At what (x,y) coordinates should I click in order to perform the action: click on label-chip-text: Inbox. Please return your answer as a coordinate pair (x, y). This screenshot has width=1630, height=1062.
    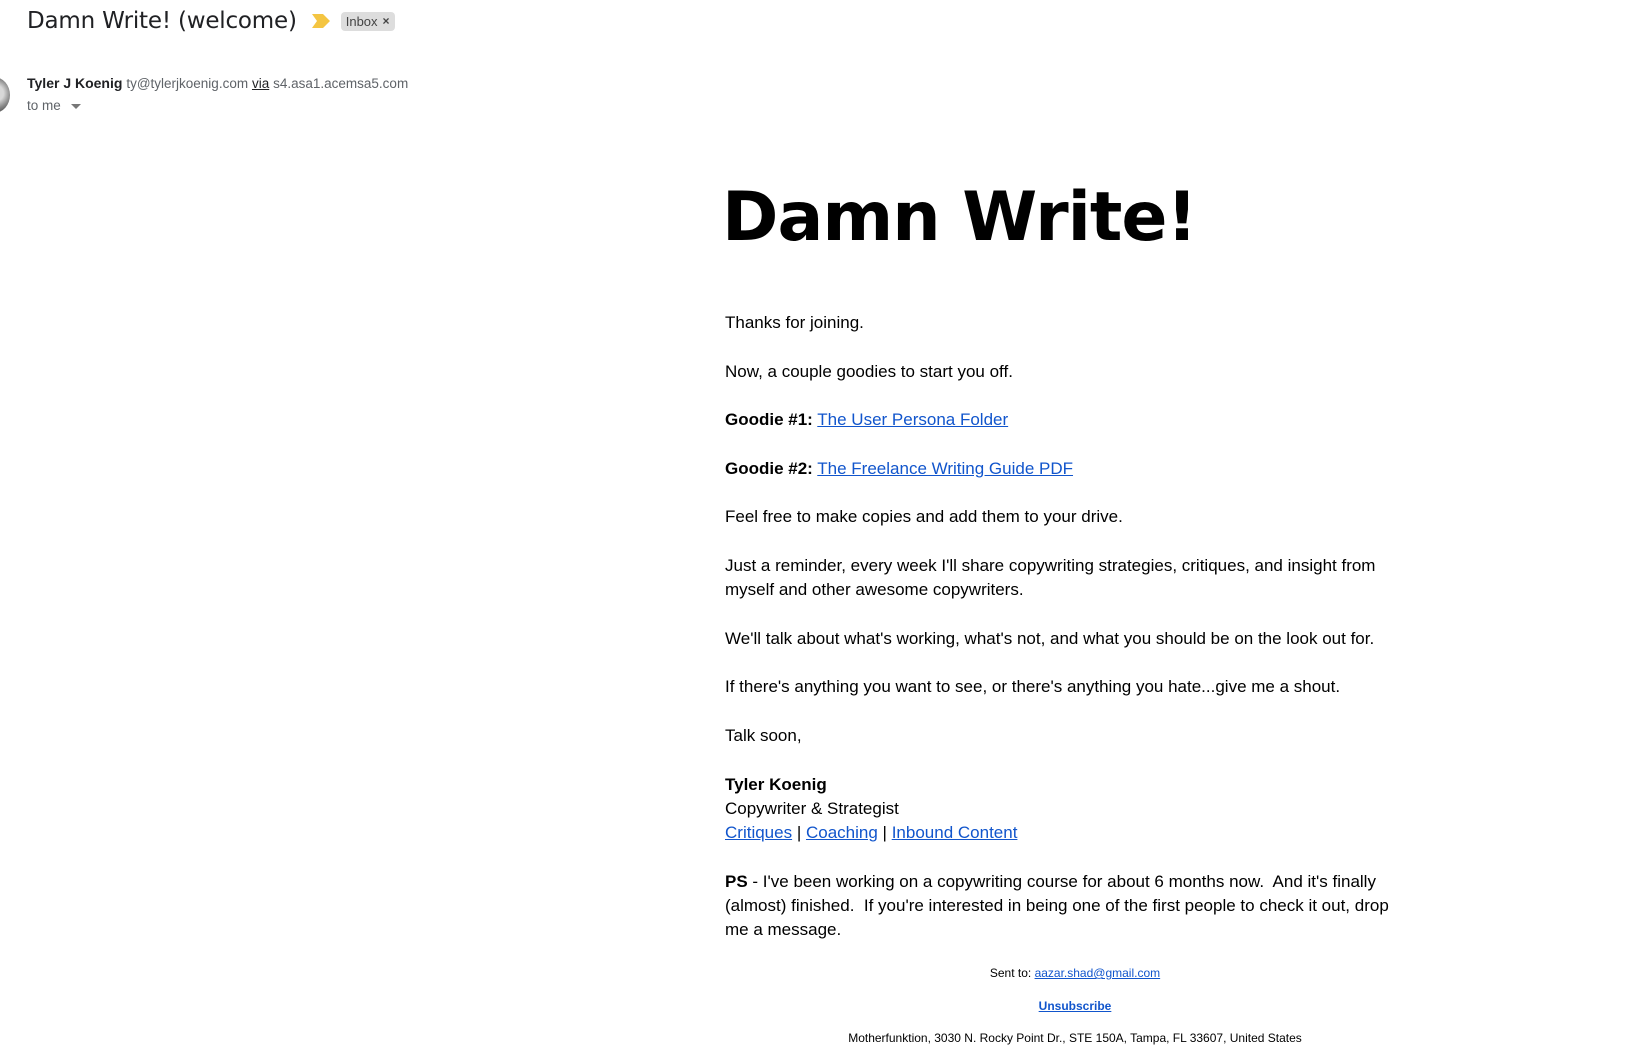
    Looking at the image, I should click on (361, 21).